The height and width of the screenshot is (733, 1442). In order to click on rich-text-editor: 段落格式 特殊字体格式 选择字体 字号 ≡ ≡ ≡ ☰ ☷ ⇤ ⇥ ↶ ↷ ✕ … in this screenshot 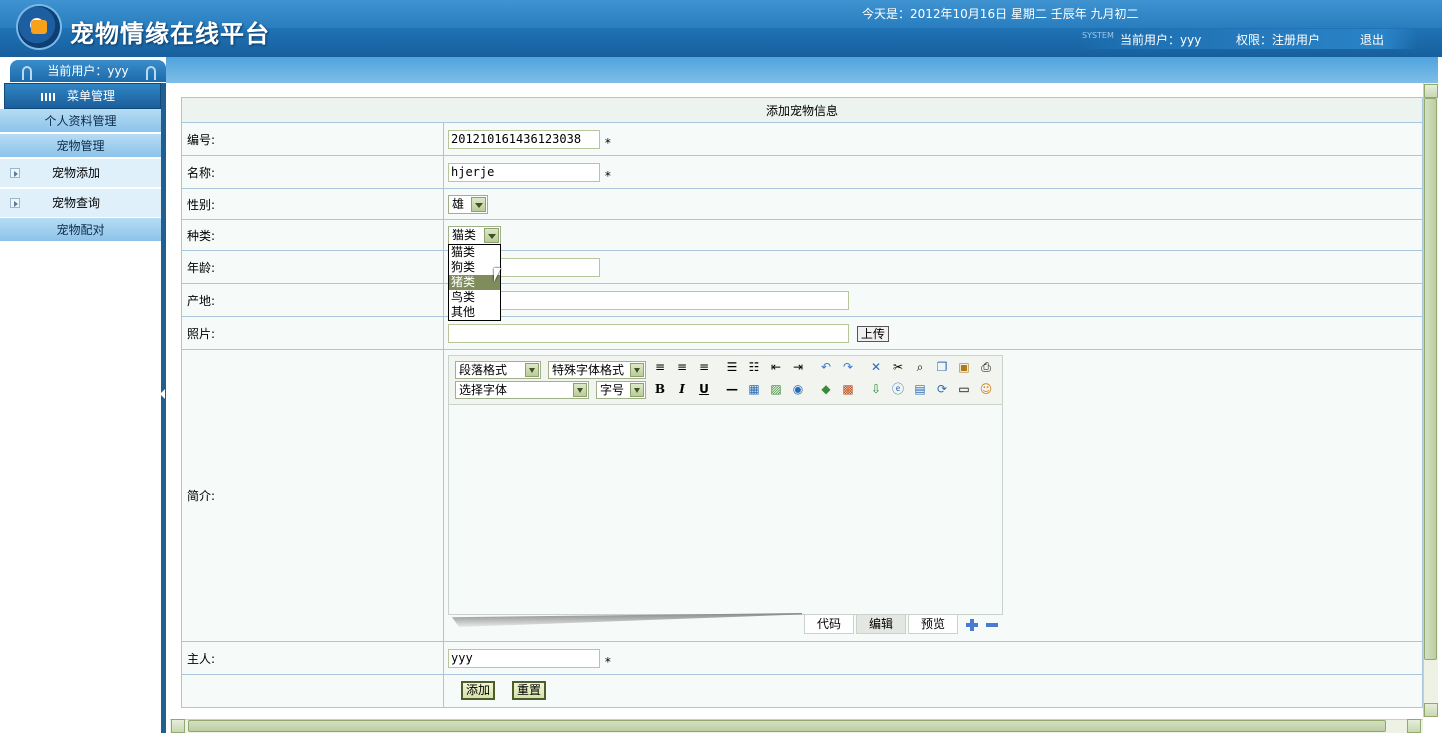, I will do `click(725, 485)`.